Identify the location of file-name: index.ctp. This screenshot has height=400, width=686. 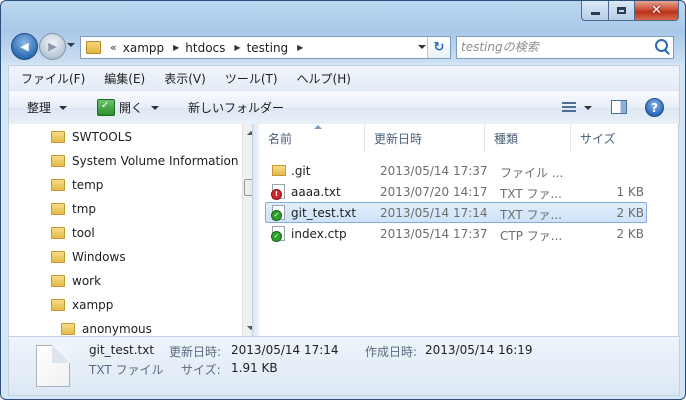
(319, 234).